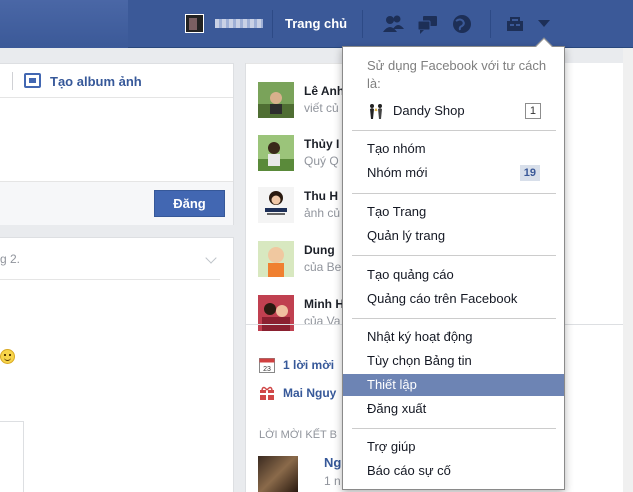 The height and width of the screenshot is (492, 633). What do you see at coordinates (332, 481) in the screenshot?
I see `mutual-friends-text: 1 n` at bounding box center [332, 481].